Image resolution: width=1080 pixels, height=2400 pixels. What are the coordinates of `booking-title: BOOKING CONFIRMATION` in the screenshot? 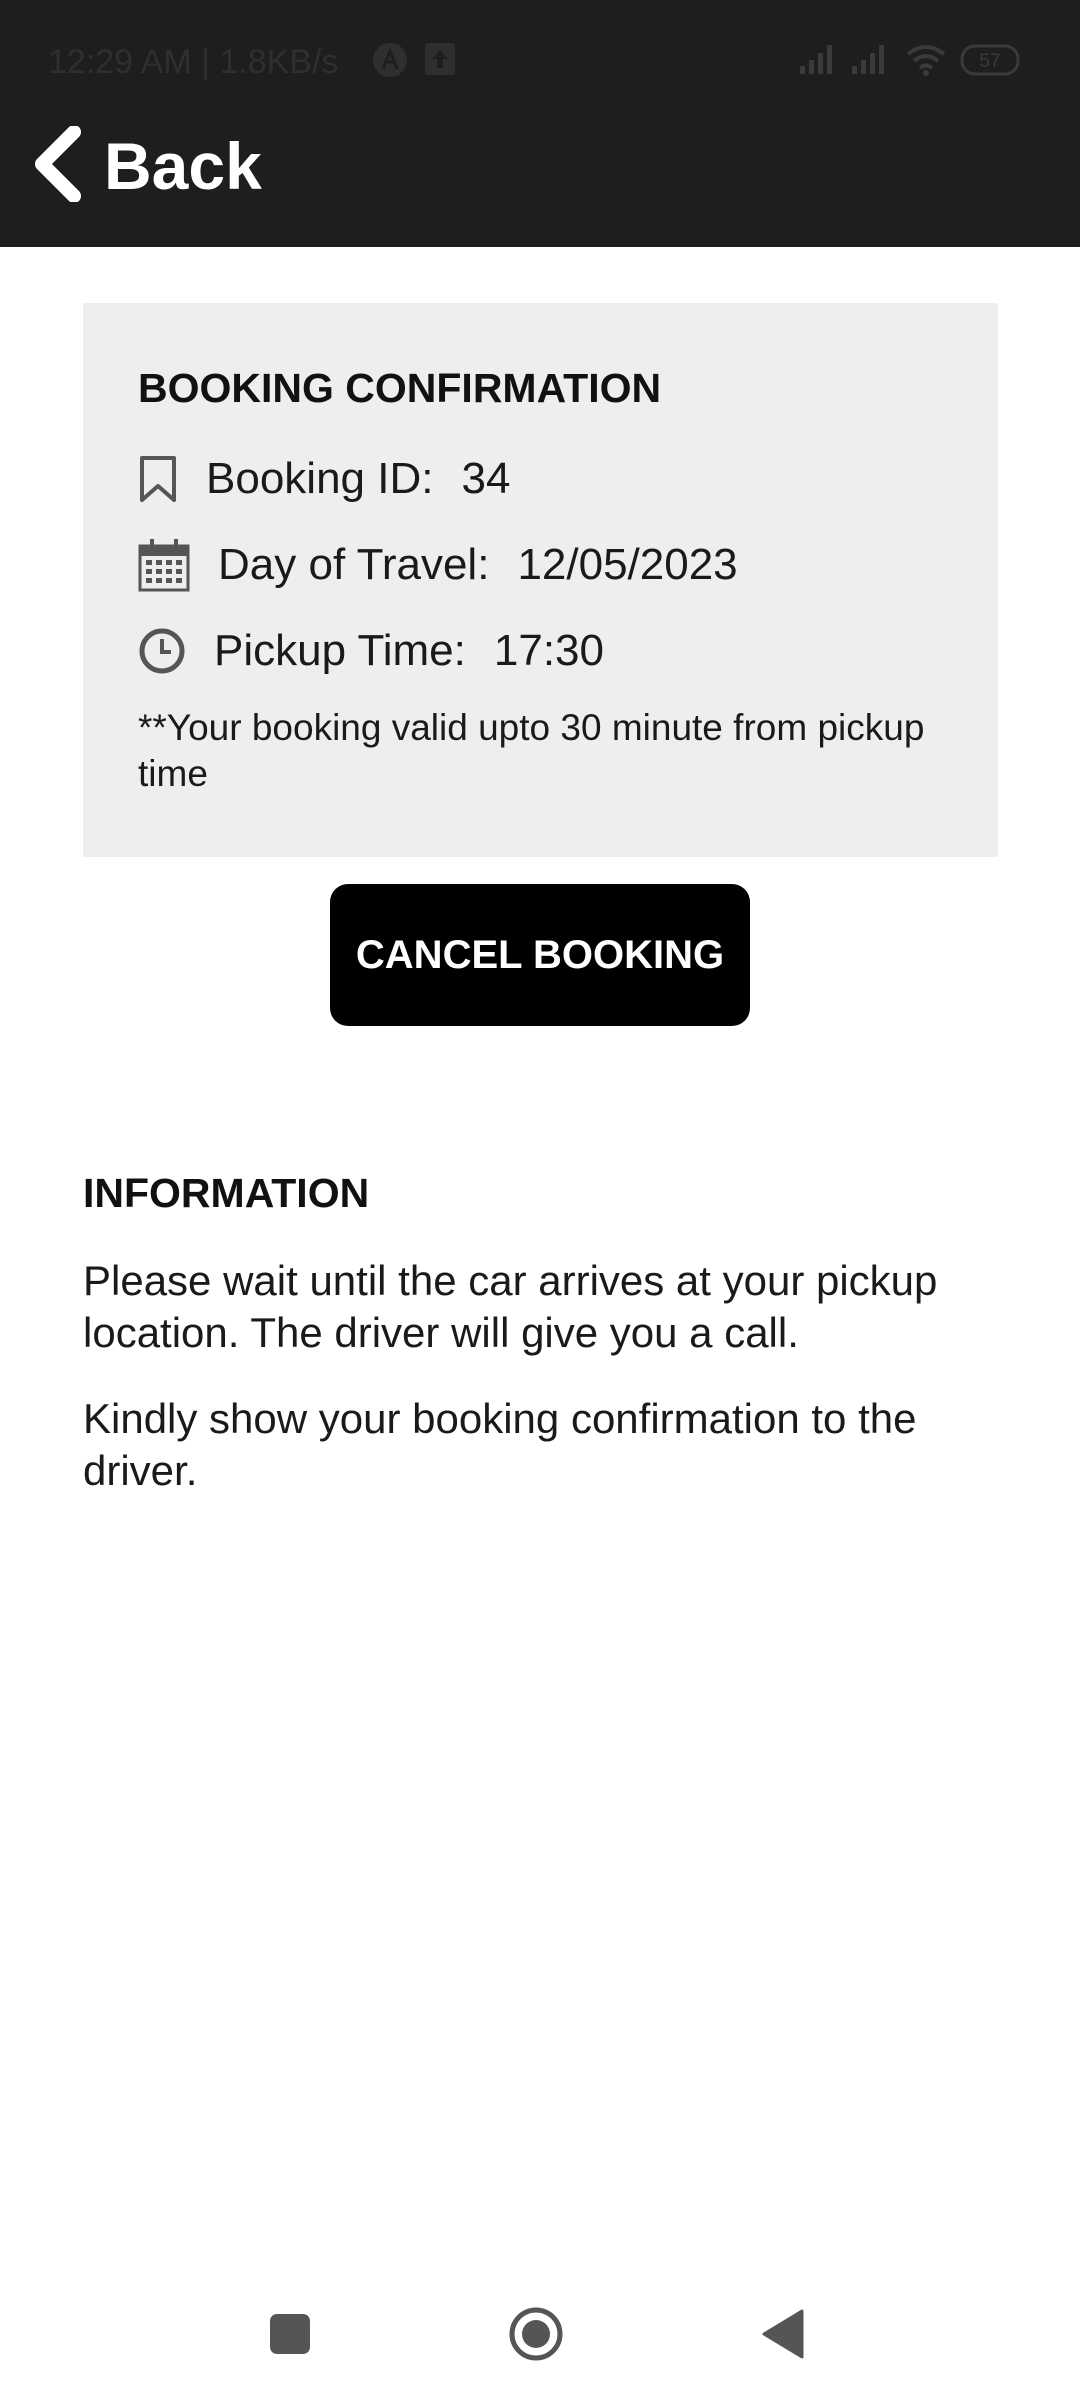 It's located at (400, 388).